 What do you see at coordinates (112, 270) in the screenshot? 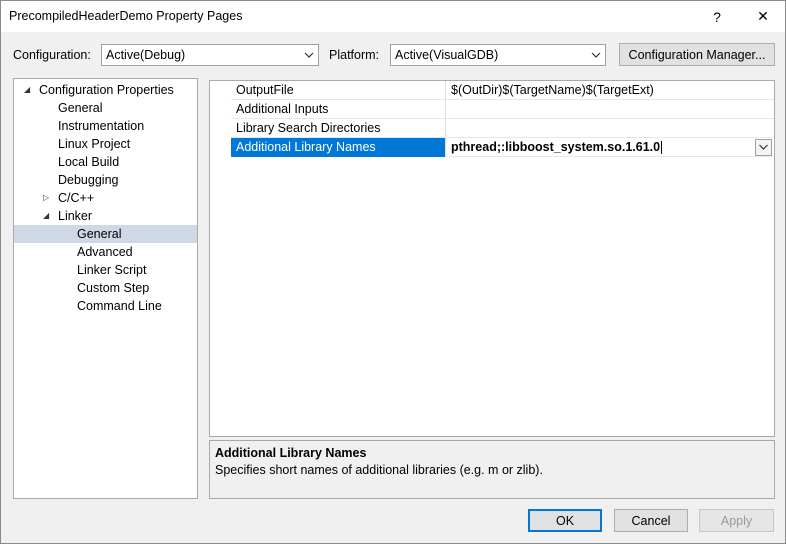
I see `tree-item-label: Linker Script` at bounding box center [112, 270].